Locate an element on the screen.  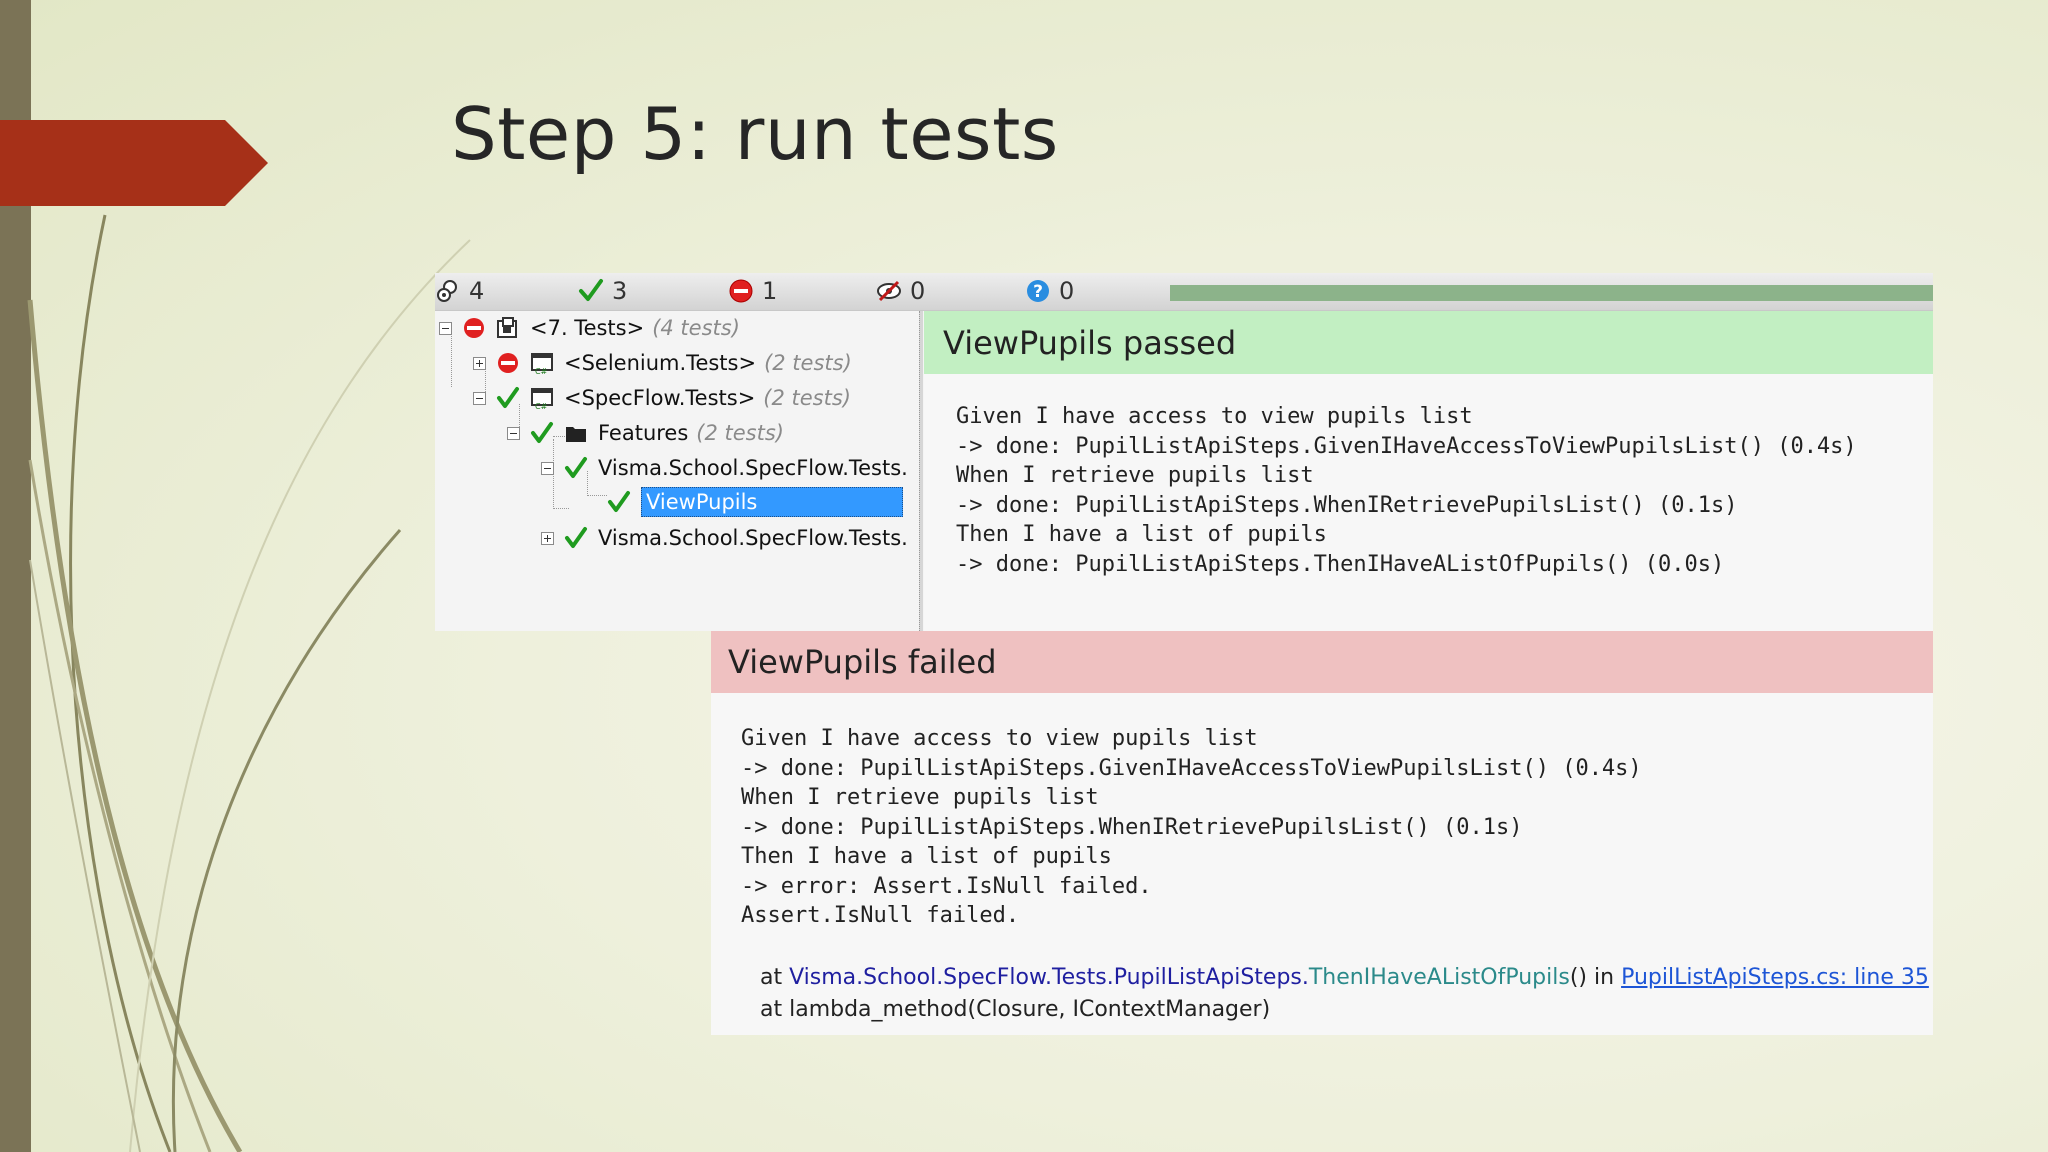
tree-node-selenium-tests: C# <Selenium.Tests> (2 tests) is located at coordinates (662, 363).